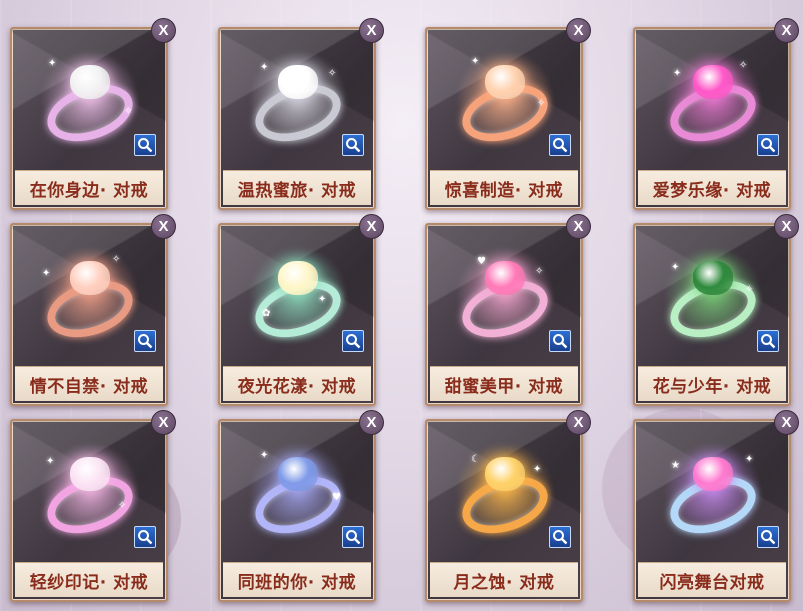  I want to click on ring-name: 在你身边· 对戒, so click(89, 187).